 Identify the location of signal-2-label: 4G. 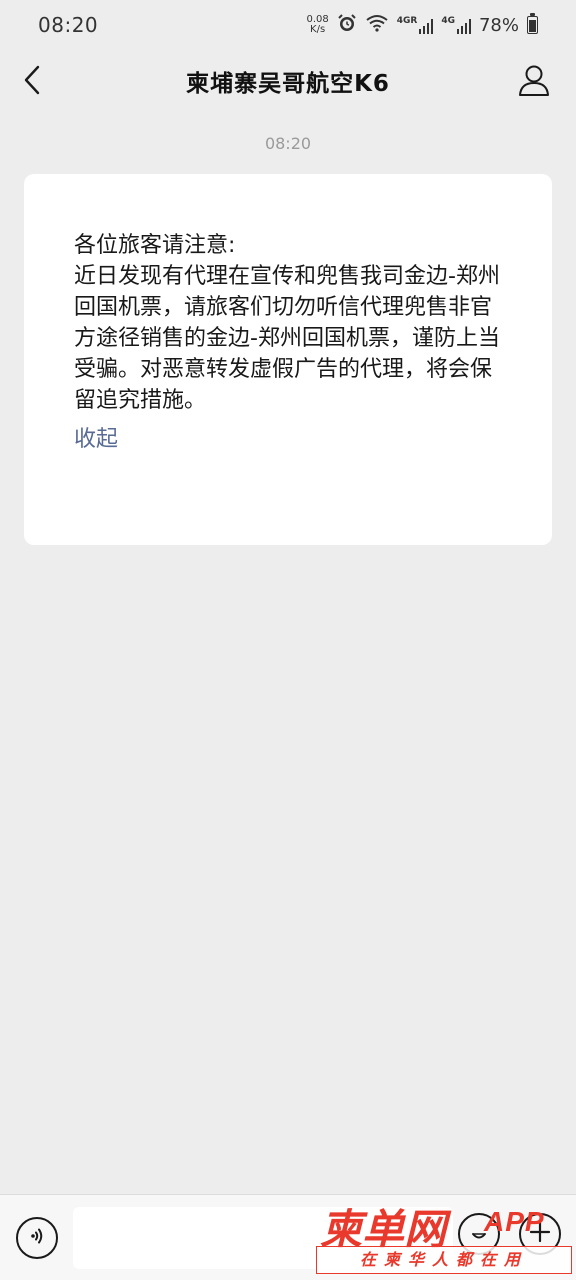
(448, 21).